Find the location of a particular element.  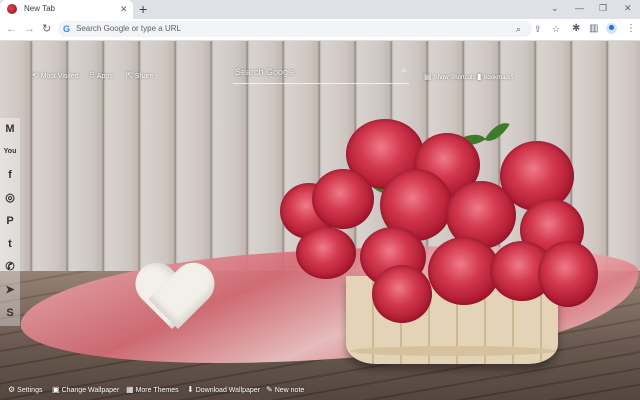

download-wallpaper-button: ⬇ Download Wallpaper is located at coordinates (223, 389).